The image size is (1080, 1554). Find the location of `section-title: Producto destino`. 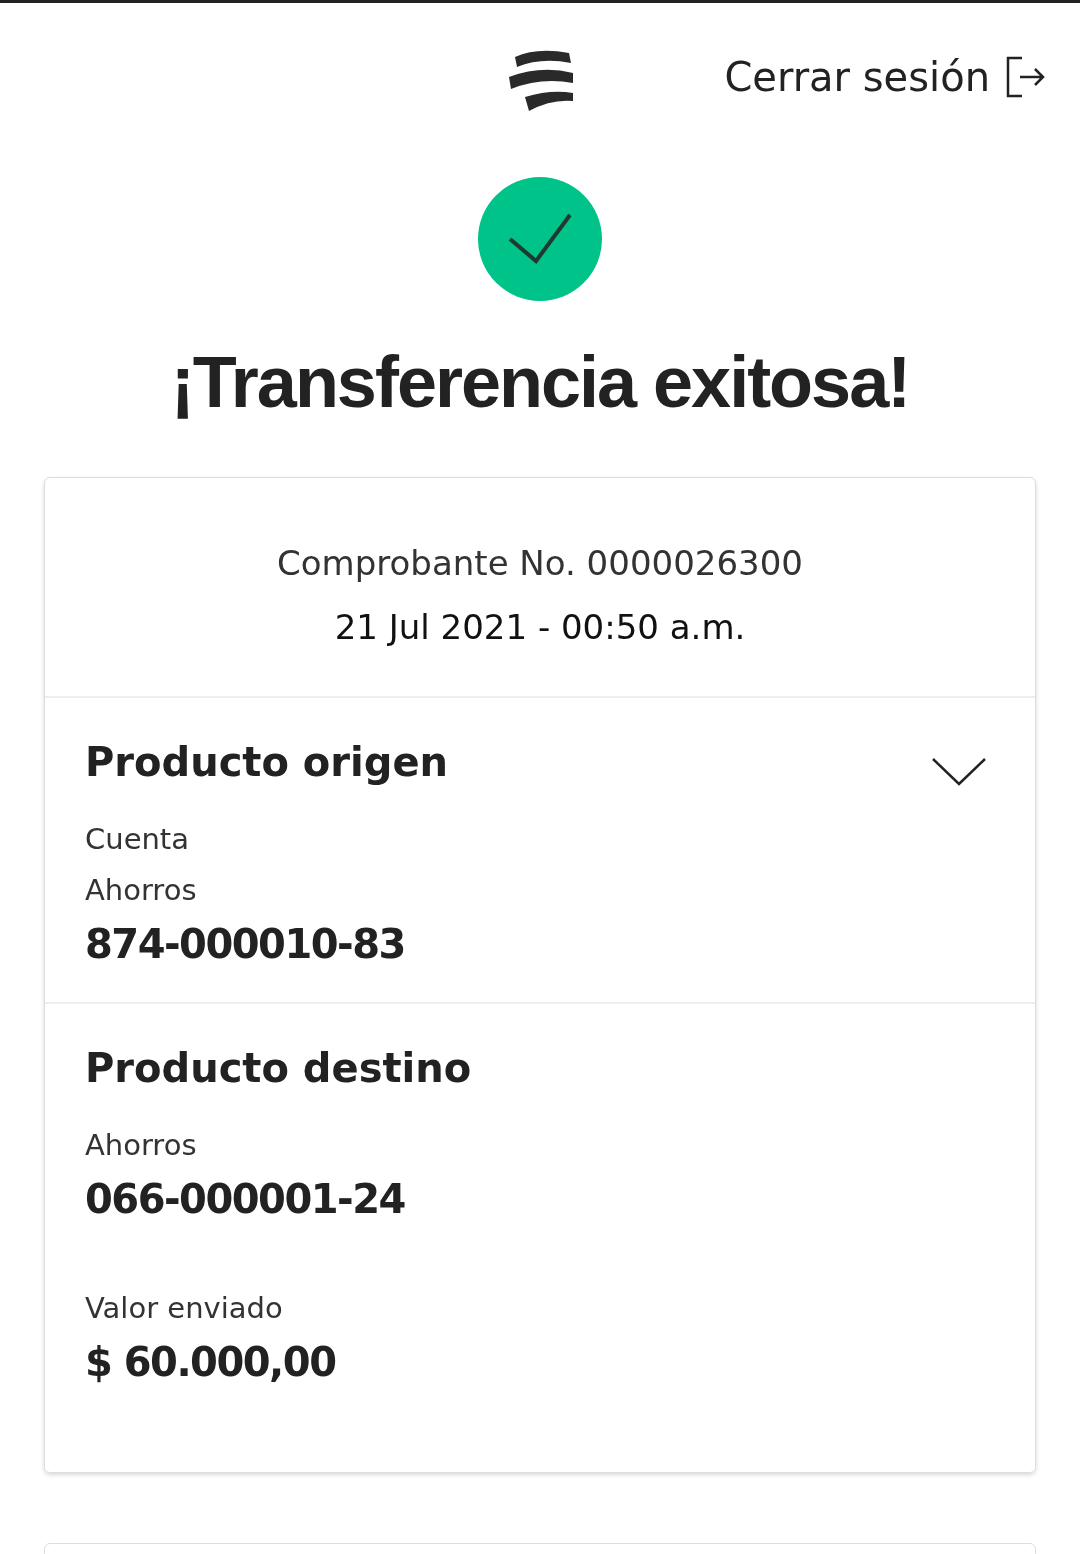

section-title: Producto destino is located at coordinates (278, 1068).